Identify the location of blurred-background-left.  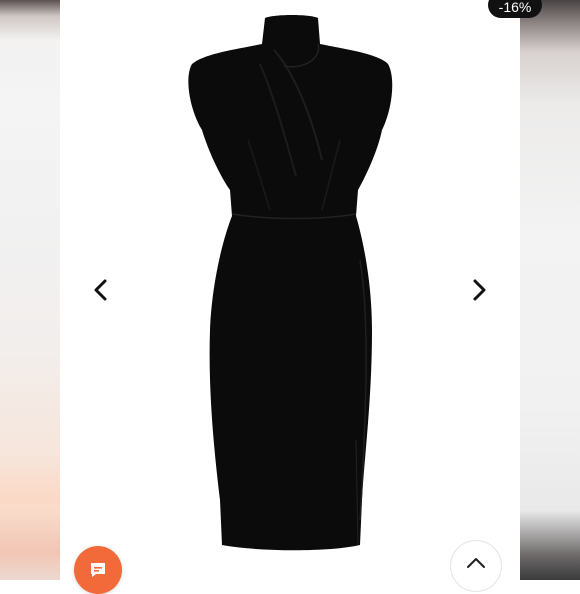
(30, 290).